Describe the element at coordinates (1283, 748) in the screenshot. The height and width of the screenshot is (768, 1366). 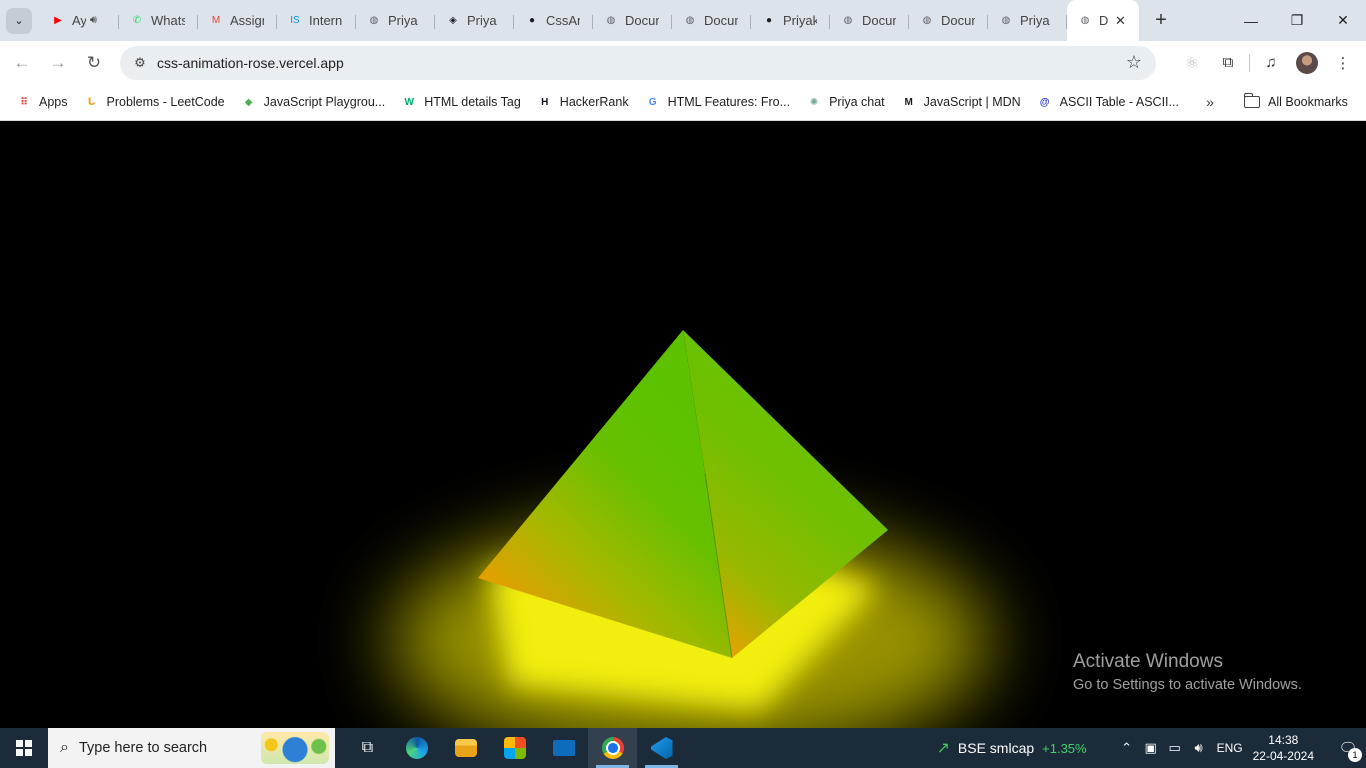
I see `clock: 14:38 22-04-2024` at that location.